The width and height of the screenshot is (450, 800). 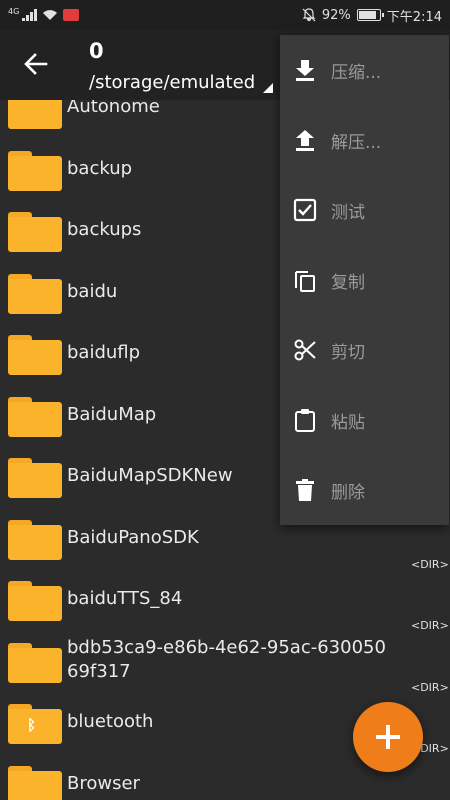 I want to click on menu-item-label: 复制, so click(x=348, y=282).